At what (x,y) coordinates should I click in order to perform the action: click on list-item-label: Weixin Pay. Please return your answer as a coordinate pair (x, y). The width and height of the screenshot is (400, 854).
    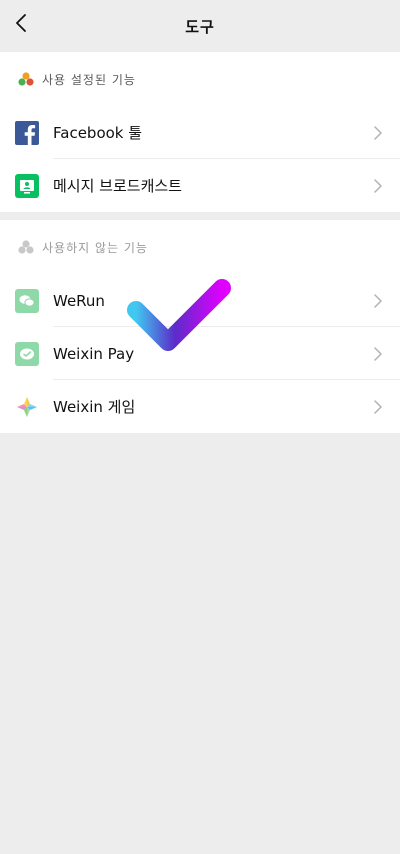
    Looking at the image, I should click on (94, 353).